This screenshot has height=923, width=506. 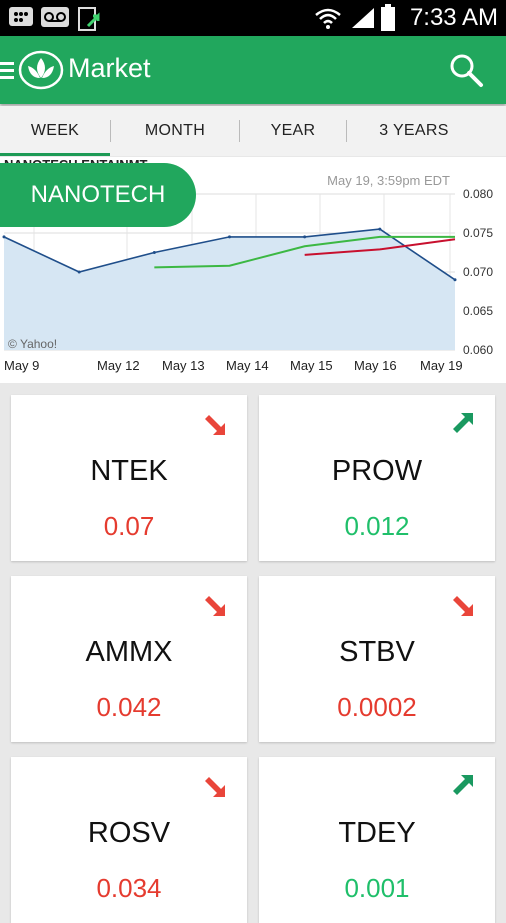 What do you see at coordinates (478, 272) in the screenshot?
I see `y-tick-label: 0.070` at bounding box center [478, 272].